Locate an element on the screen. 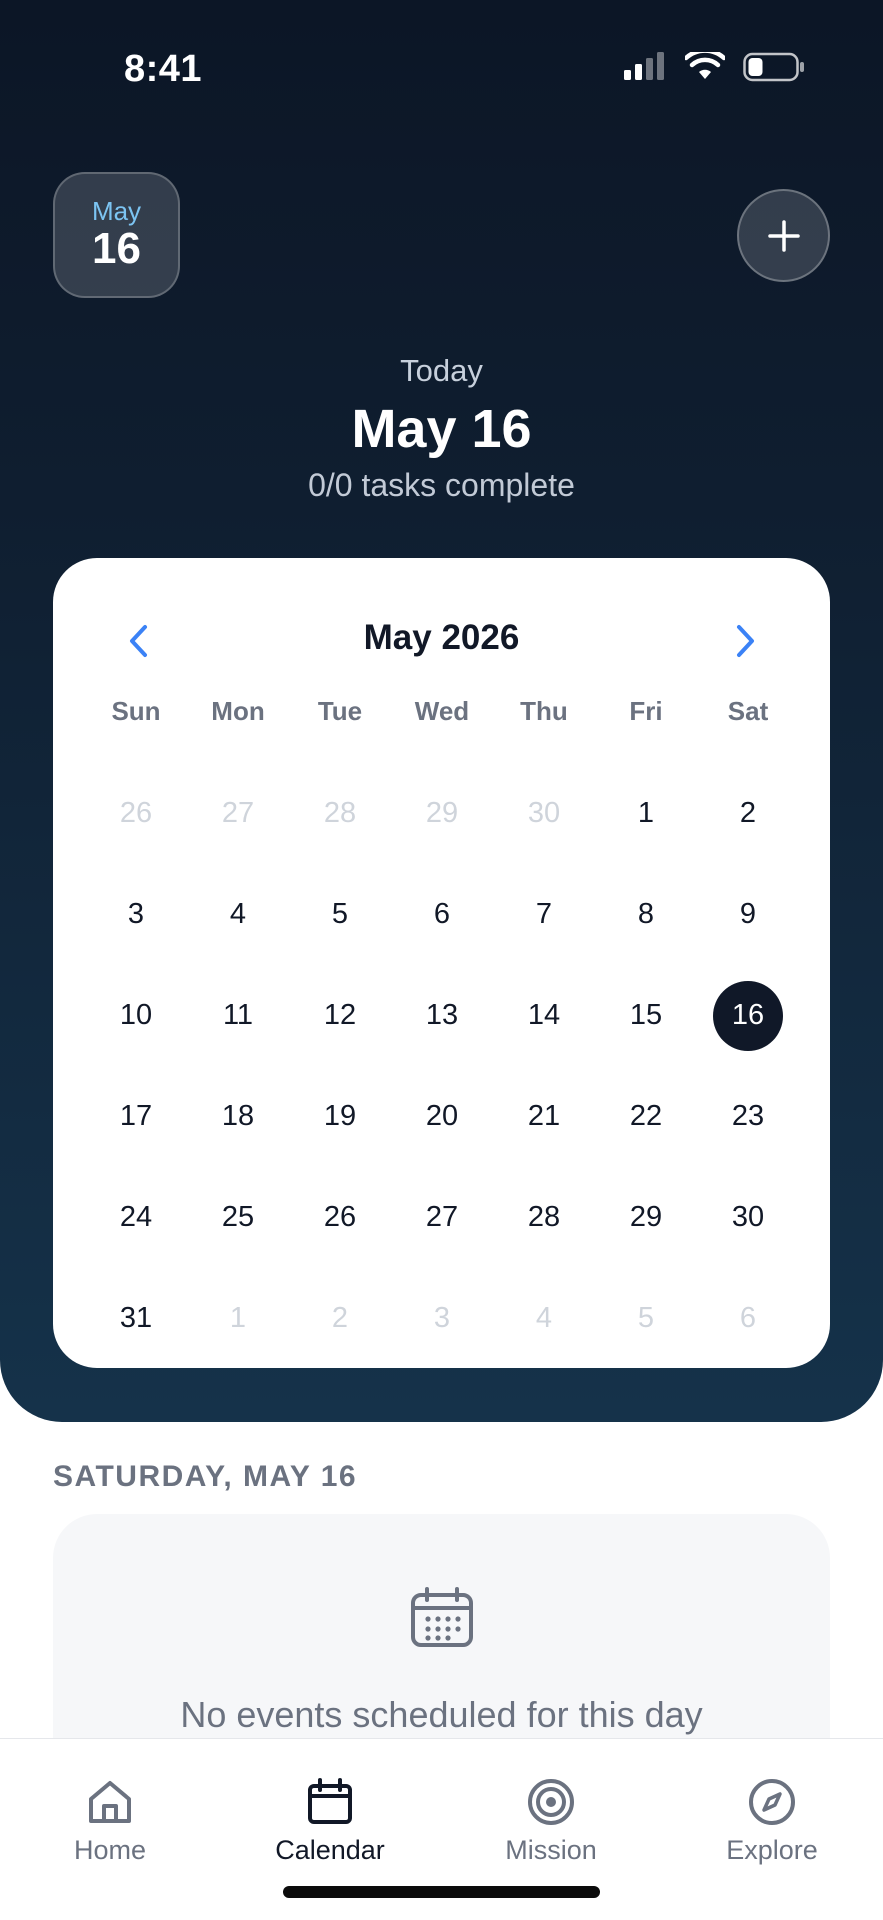 This screenshot has width=883, height=1920. calendar-day: 25 is located at coordinates (238, 1217).